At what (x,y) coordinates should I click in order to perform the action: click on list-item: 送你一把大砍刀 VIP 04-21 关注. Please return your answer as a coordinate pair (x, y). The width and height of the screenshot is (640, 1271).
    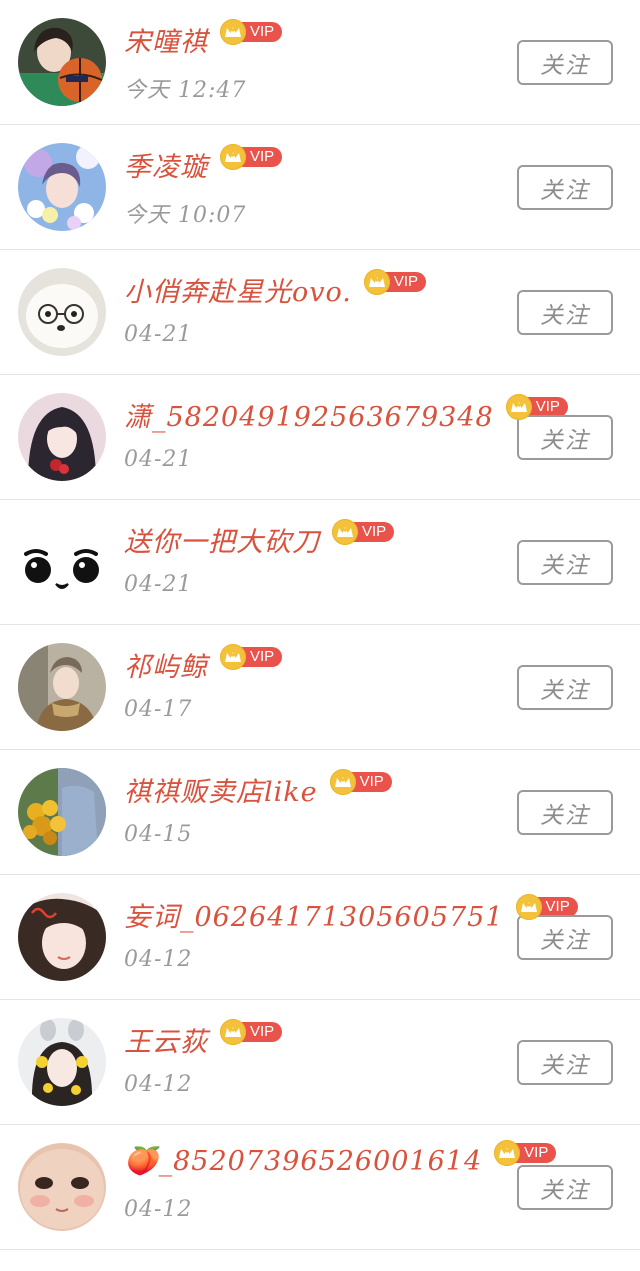
    Looking at the image, I should click on (320, 562).